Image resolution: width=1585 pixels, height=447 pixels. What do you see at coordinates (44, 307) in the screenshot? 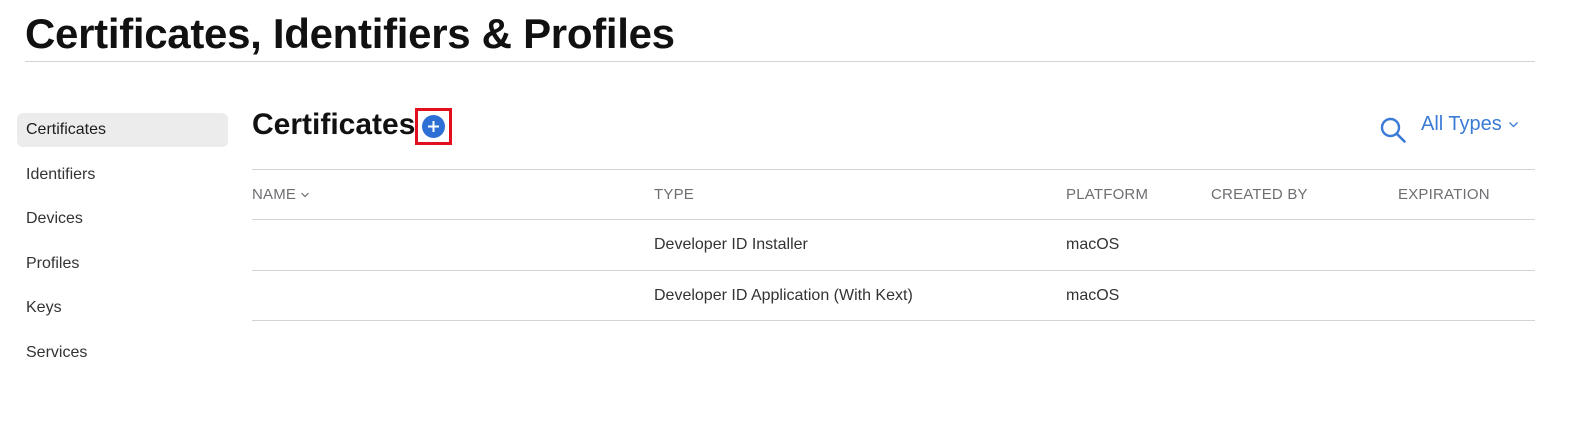
I see `sidebar-item-label: Keys` at bounding box center [44, 307].